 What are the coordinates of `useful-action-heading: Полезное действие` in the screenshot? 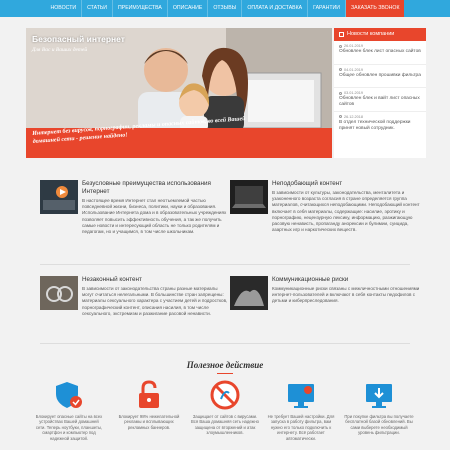 It's located at (225, 365).